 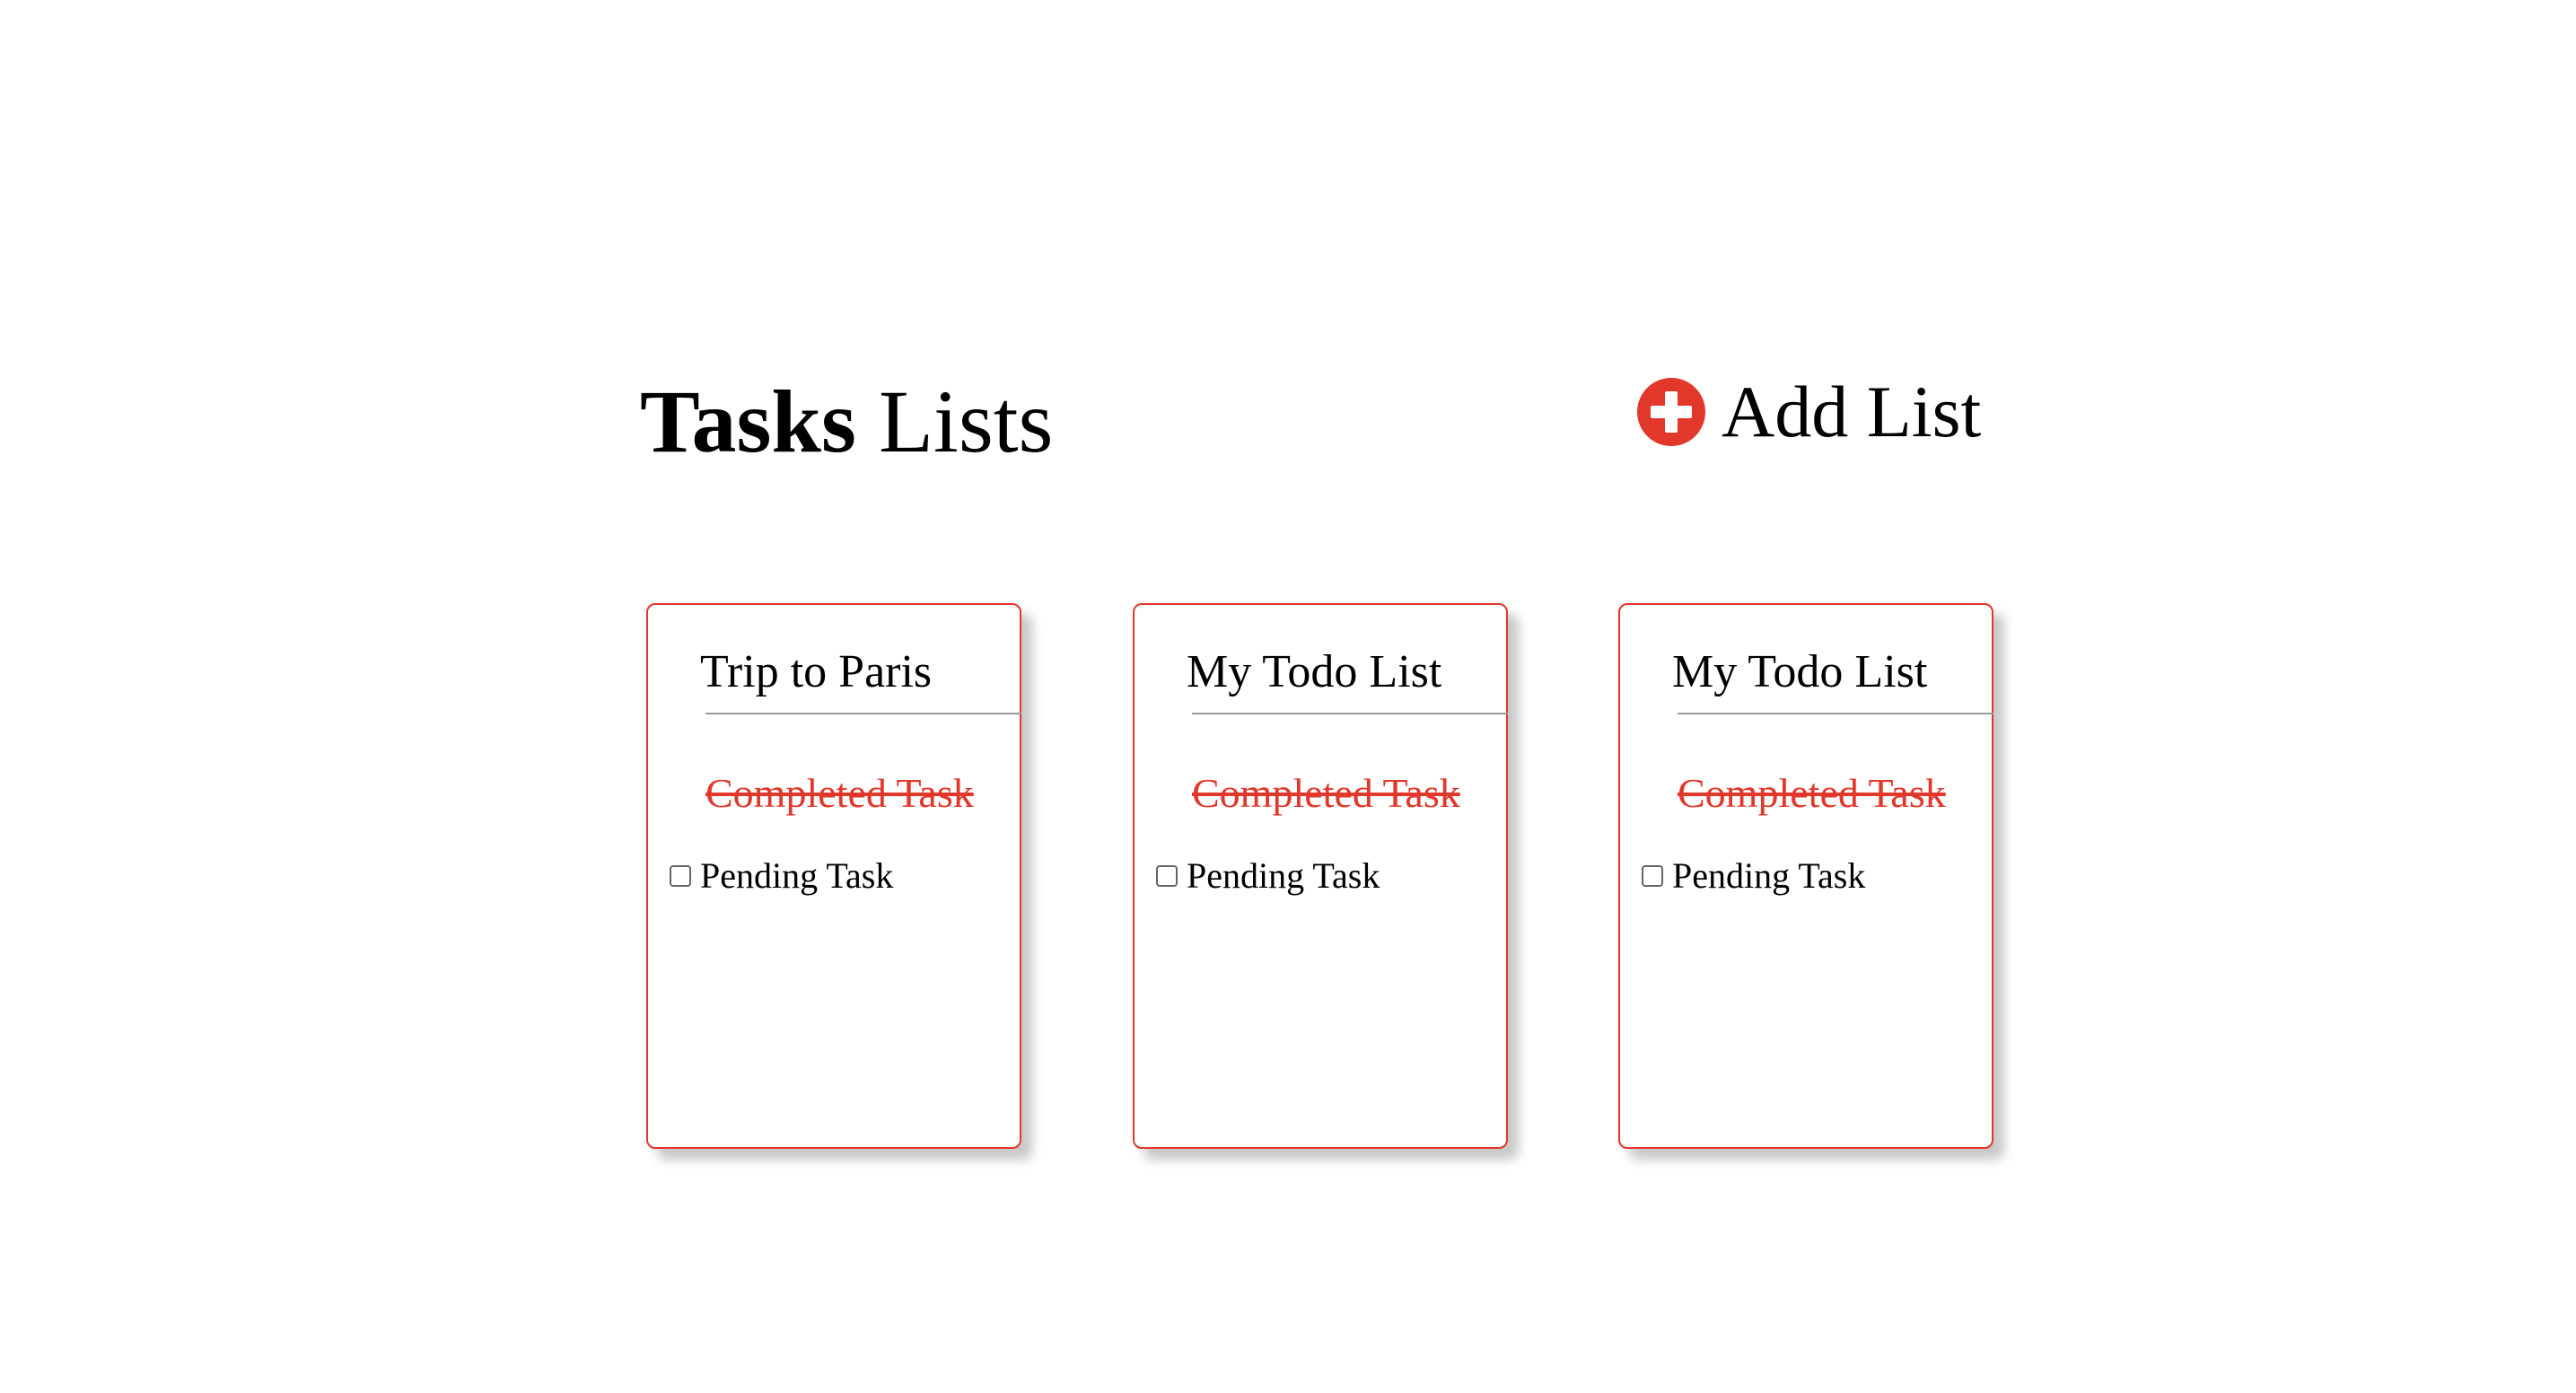 I want to click on list-title: Trip to Paris, so click(x=816, y=673).